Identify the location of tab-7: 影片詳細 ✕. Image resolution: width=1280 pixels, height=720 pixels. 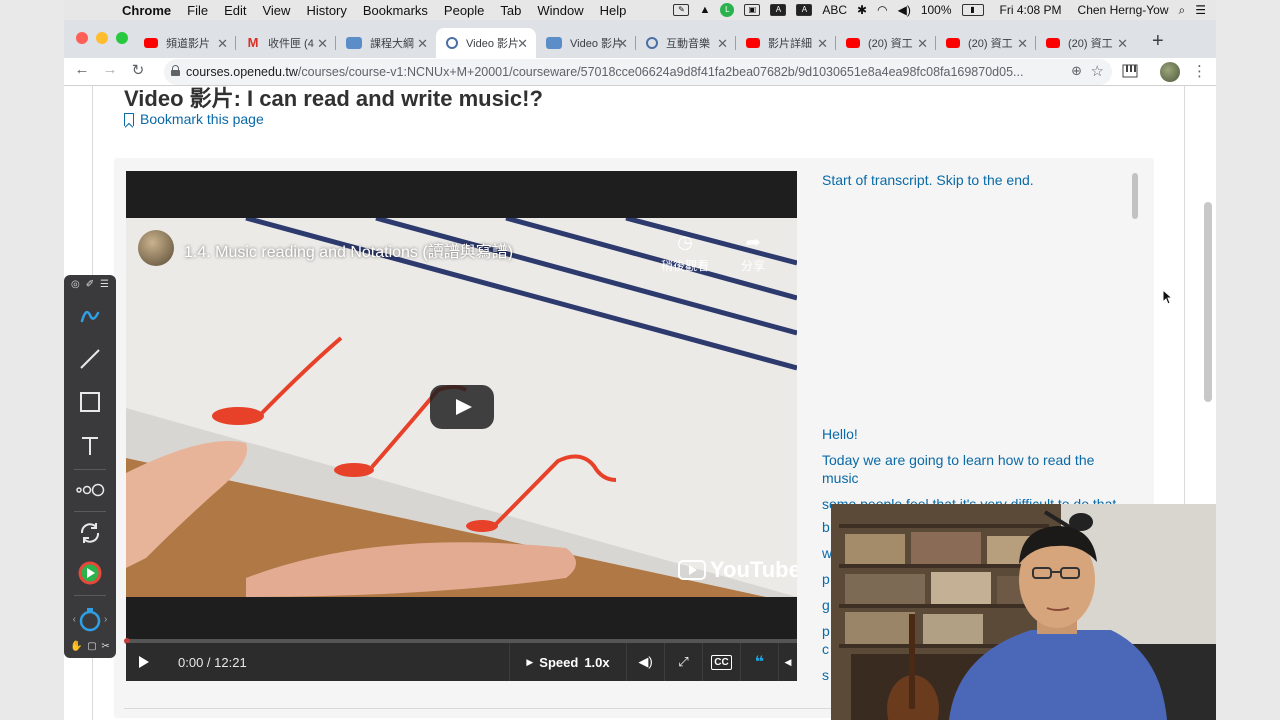
(786, 43).